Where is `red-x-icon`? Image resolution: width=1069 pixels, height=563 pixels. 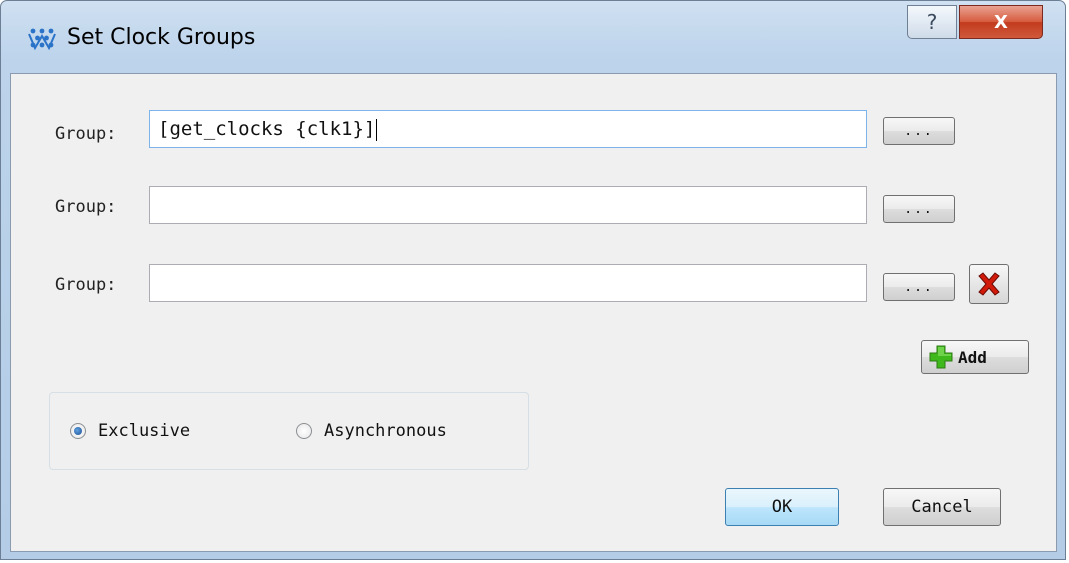
red-x-icon is located at coordinates (989, 284).